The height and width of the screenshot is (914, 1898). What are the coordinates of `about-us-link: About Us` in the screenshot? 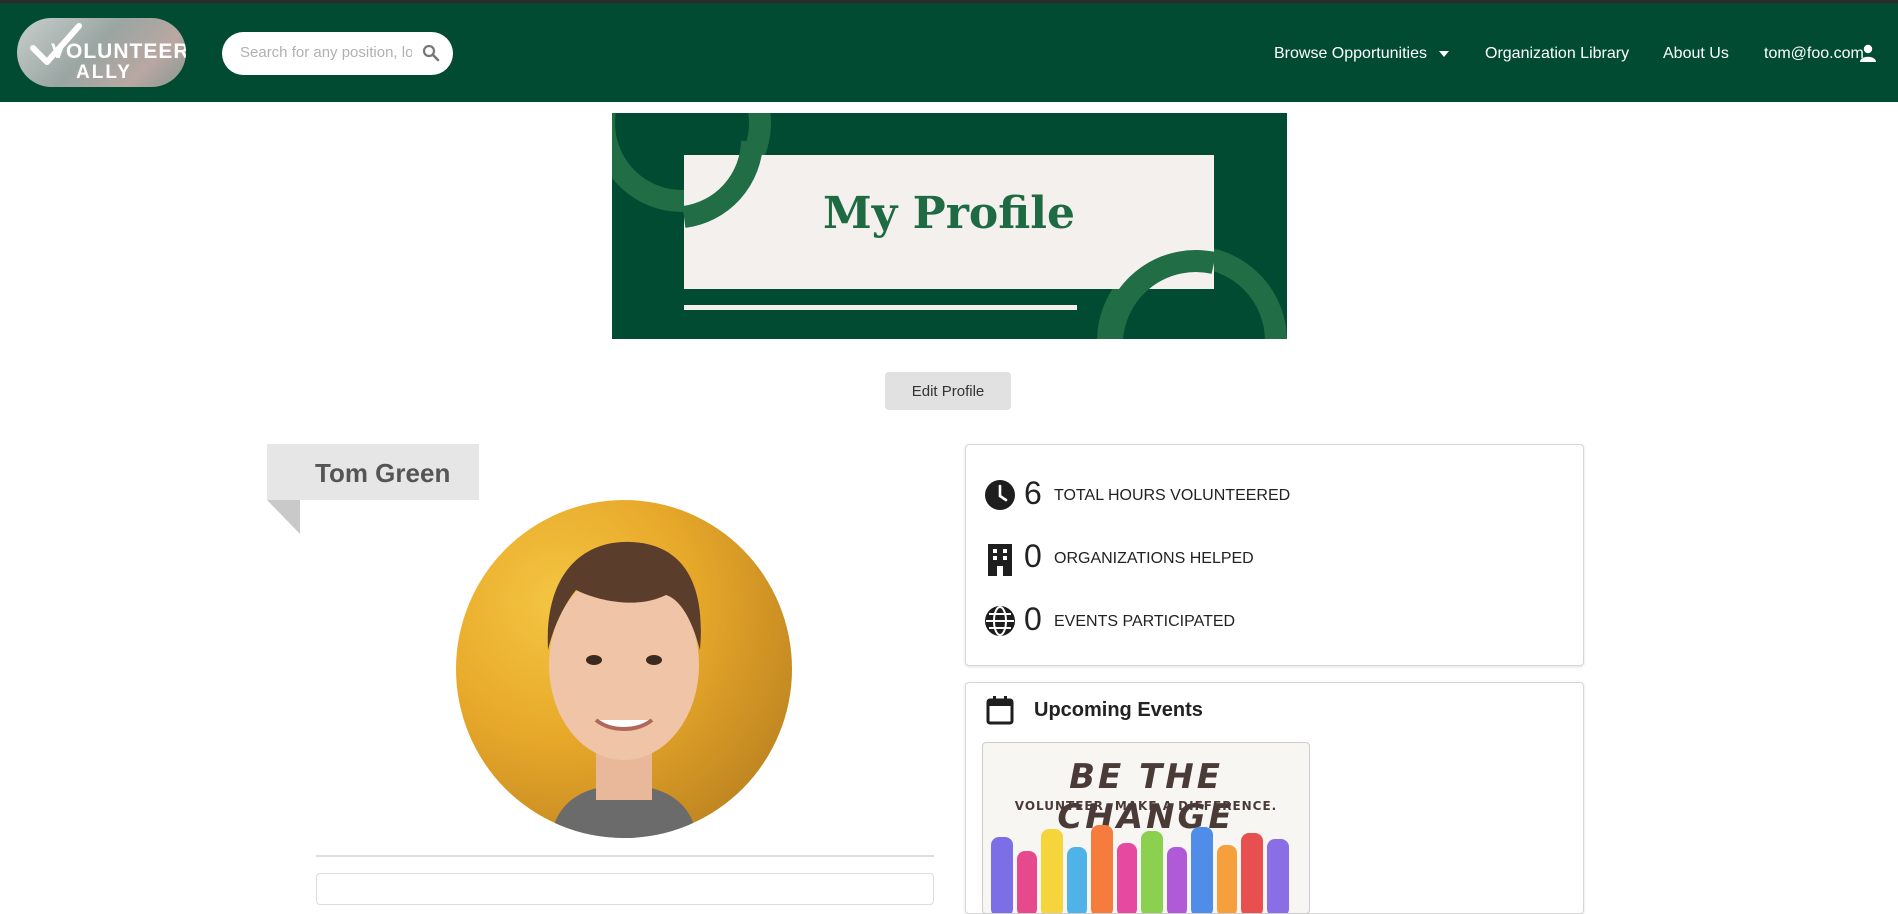 It's located at (1696, 54).